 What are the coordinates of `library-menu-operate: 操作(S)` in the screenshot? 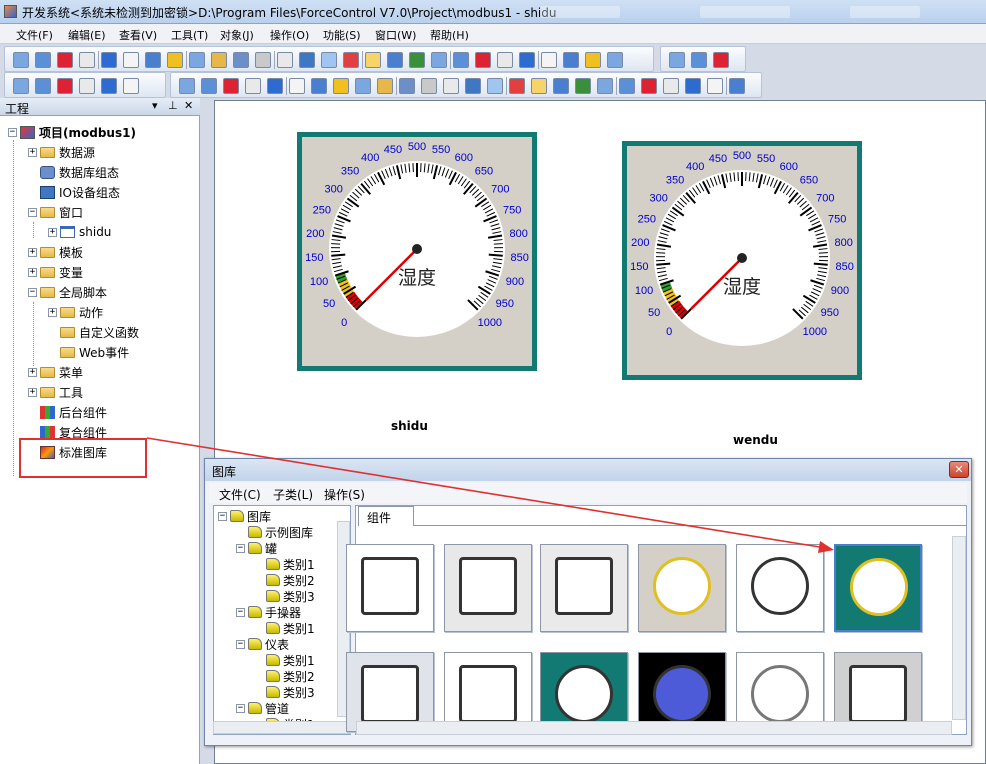 It's located at (344, 494).